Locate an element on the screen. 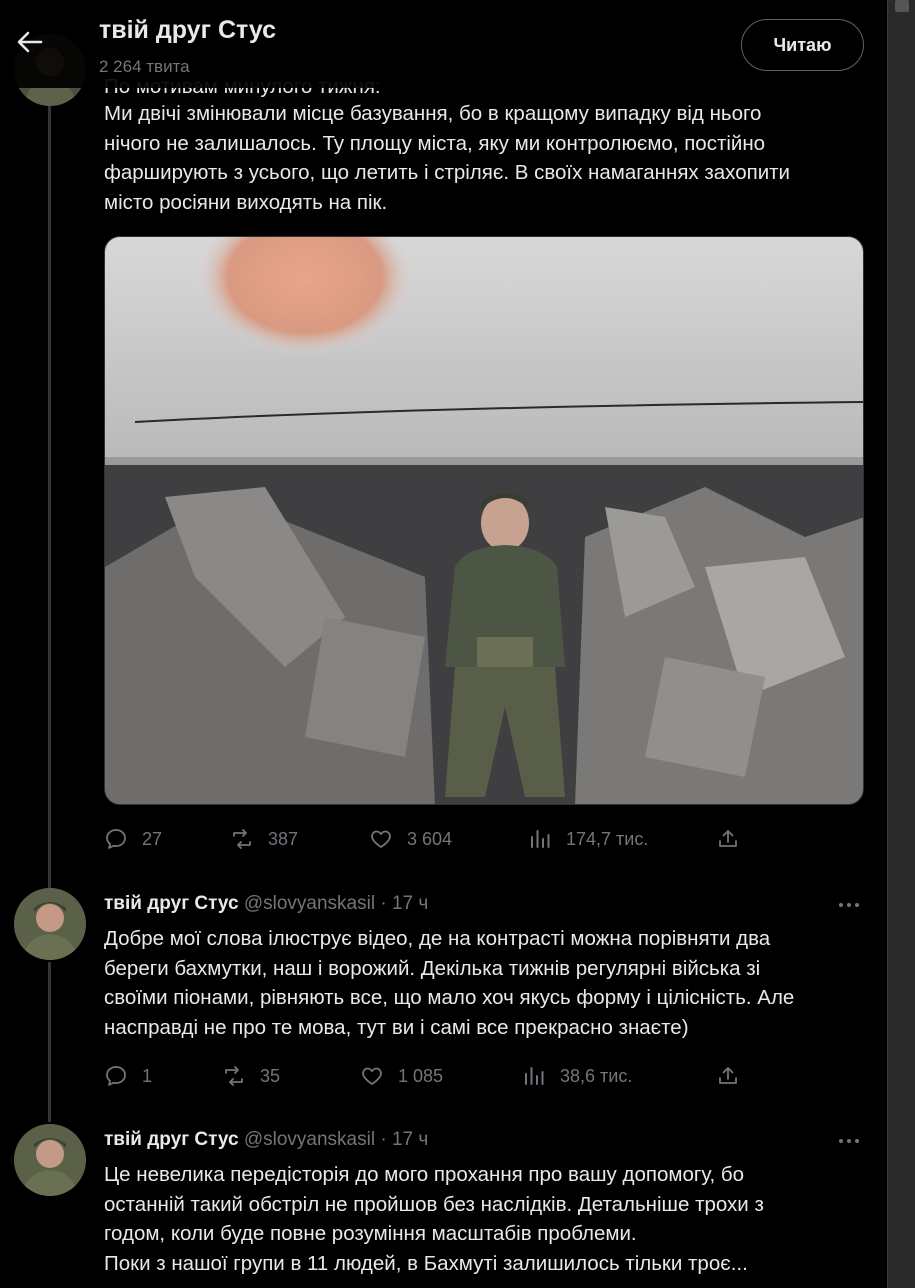  like-button: 1 085 is located at coordinates (401, 1076).